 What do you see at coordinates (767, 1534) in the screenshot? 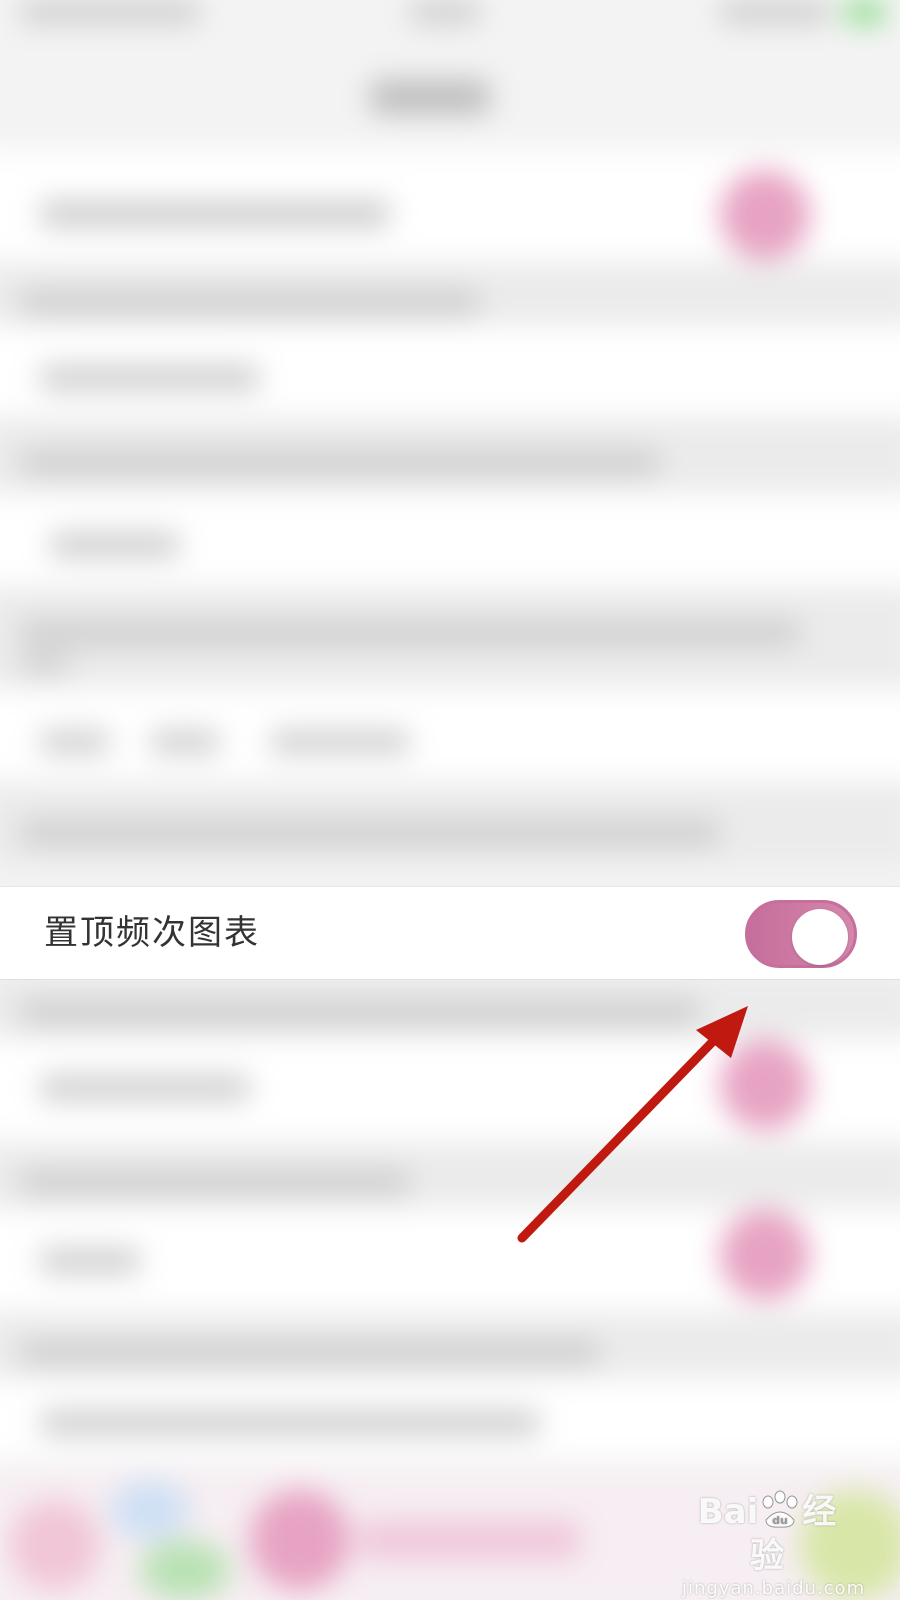
I see `watermark-brand: Bai du 经验` at bounding box center [767, 1534].